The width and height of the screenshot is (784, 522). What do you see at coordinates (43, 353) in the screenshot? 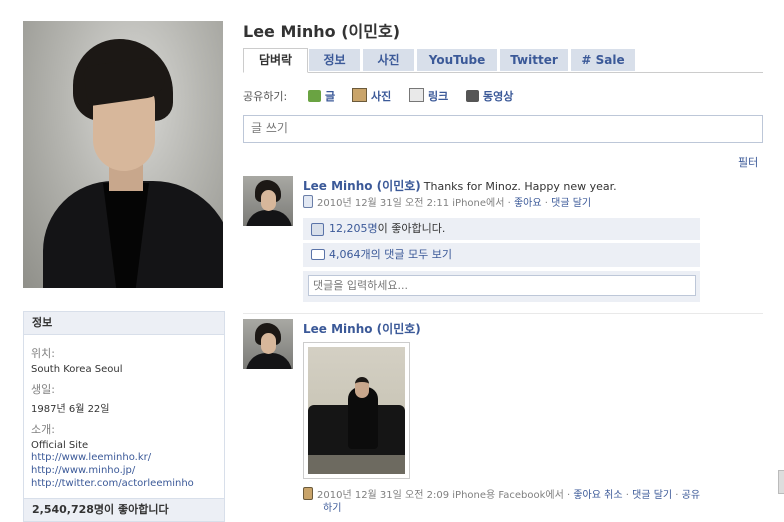
I see `location-label: 위치:` at bounding box center [43, 353].